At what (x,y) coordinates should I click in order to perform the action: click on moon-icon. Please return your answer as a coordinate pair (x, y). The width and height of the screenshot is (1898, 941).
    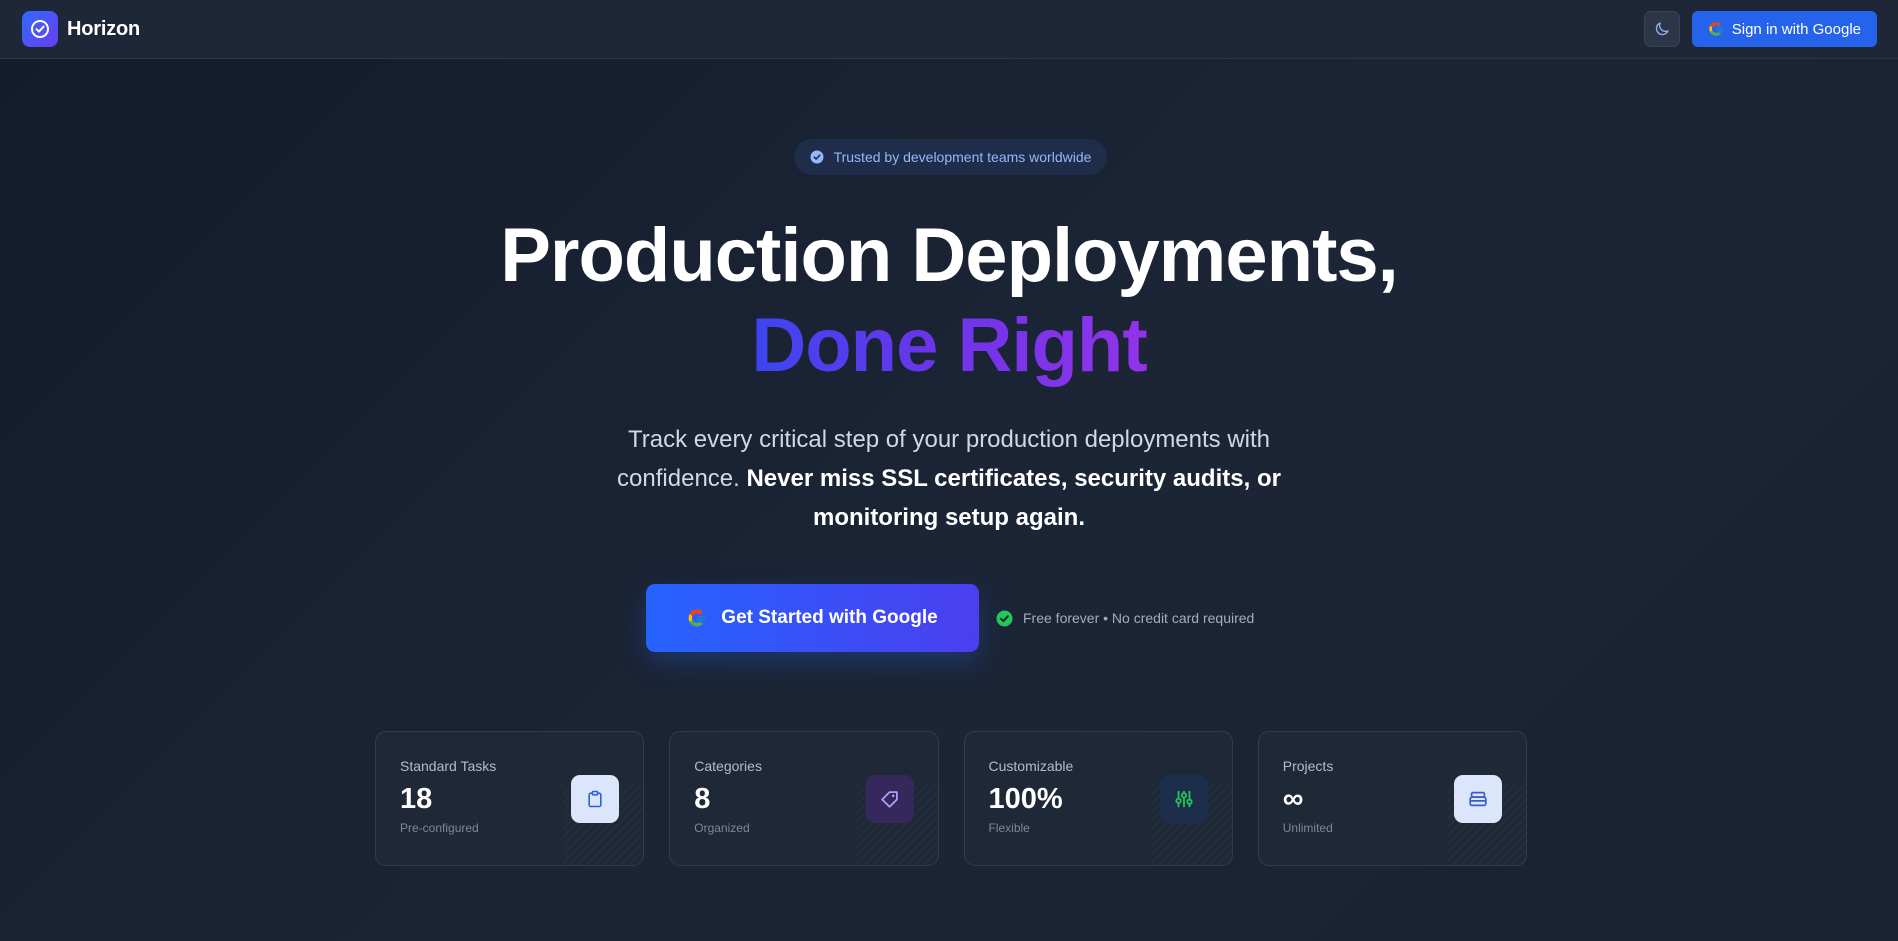
    Looking at the image, I should click on (1662, 29).